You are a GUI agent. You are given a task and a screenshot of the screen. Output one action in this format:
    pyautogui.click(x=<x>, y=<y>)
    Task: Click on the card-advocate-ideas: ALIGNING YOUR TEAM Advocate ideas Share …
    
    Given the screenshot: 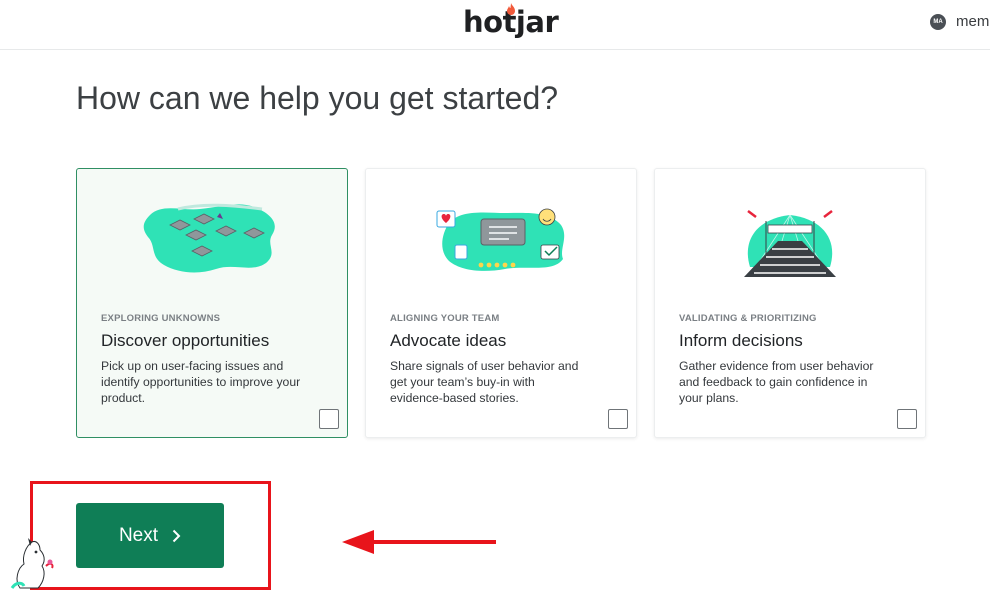 What is the action you would take?
    pyautogui.click(x=501, y=303)
    